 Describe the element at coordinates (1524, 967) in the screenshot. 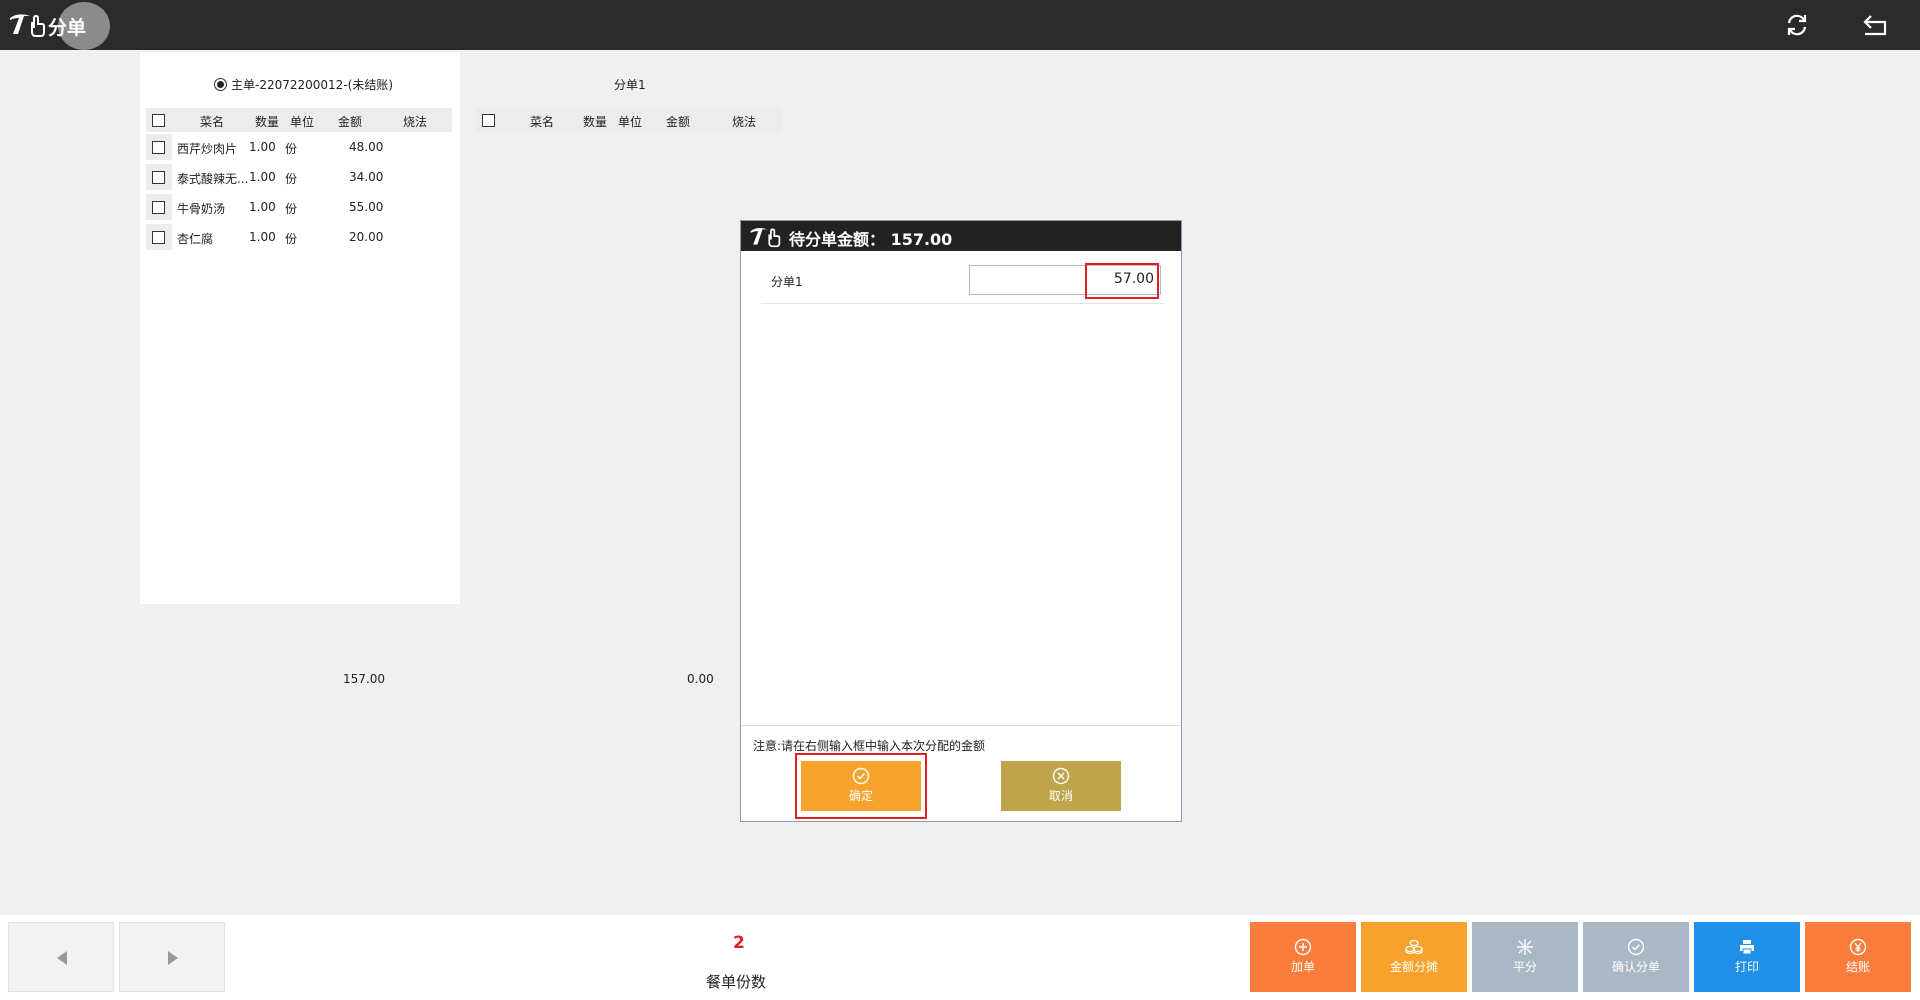

I see `even-split-label: 平分` at that location.